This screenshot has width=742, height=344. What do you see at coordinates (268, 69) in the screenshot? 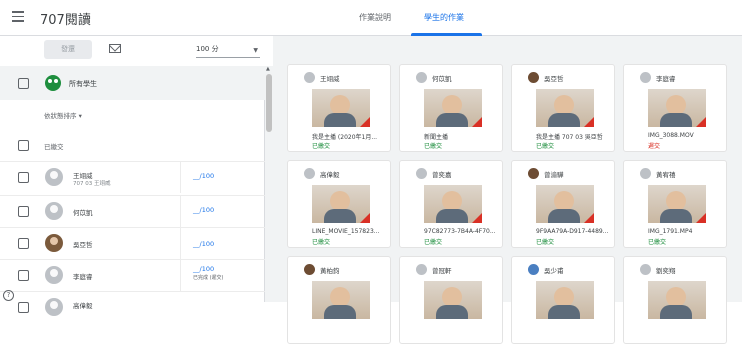
I see `scroll-up-icon: ▲` at bounding box center [268, 69].